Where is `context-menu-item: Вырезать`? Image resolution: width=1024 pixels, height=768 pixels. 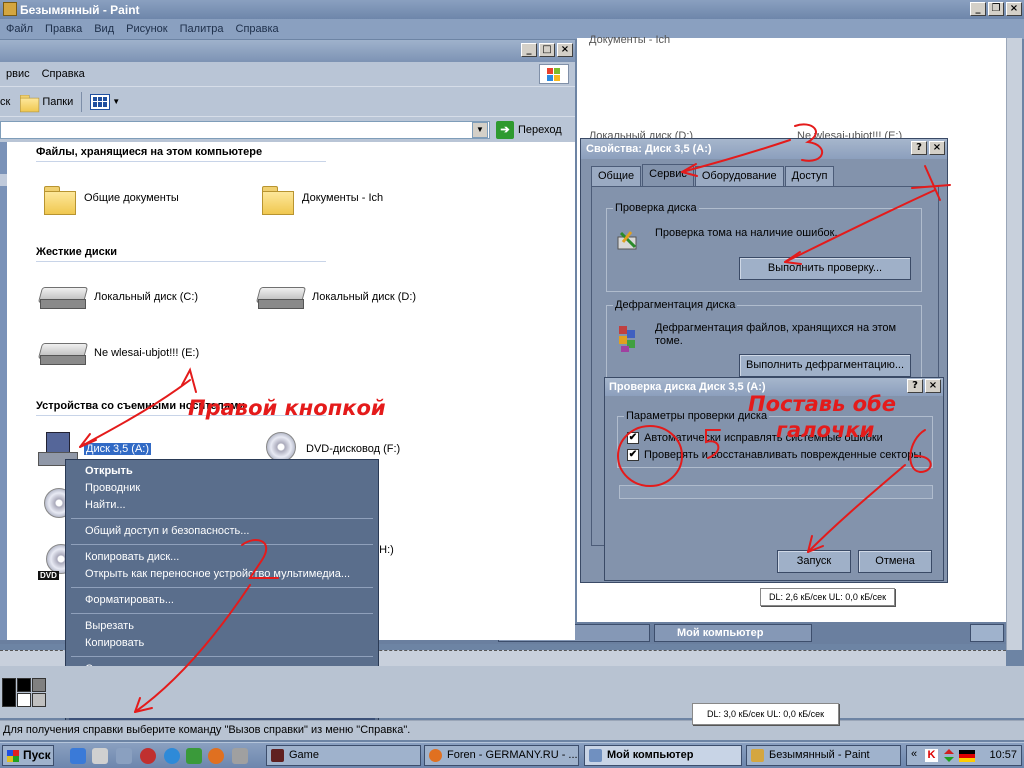
context-menu-item: Вырезать is located at coordinates (222, 626).